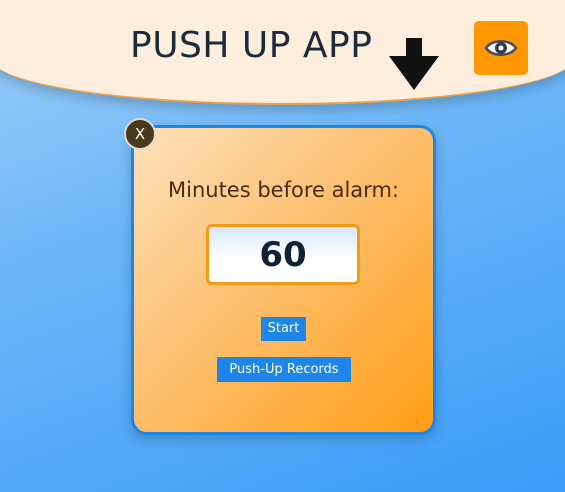 The image size is (565, 492). I want to click on toggle-visibility-button, so click(501, 48).